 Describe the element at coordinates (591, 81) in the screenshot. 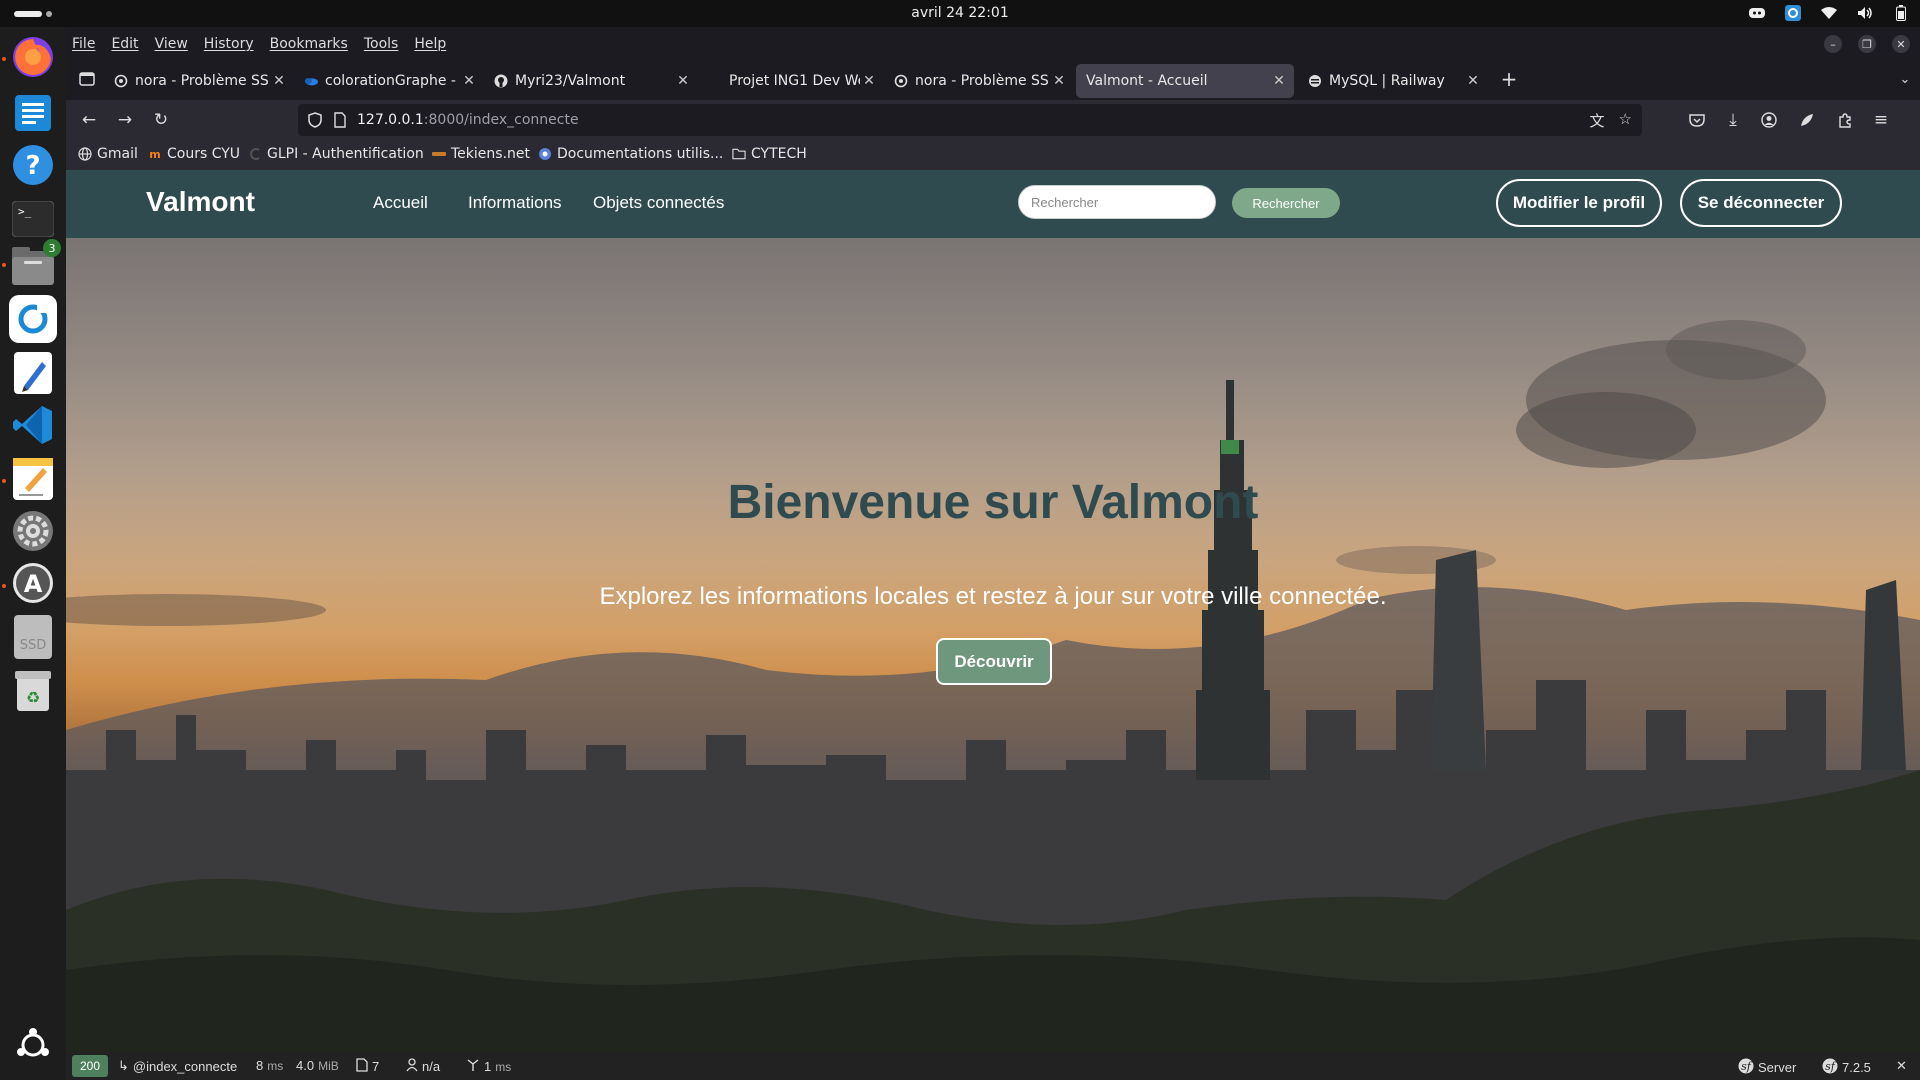

I see `tab: Myri23/Valmont ✕` at that location.